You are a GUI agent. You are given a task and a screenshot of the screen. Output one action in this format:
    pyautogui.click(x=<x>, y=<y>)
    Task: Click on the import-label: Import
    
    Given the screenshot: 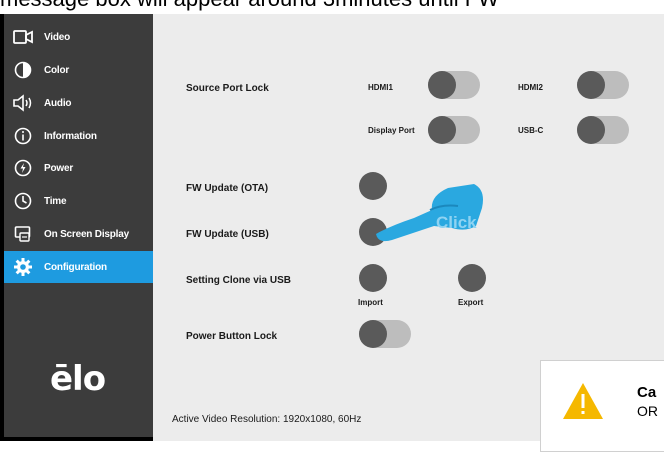 What is the action you would take?
    pyautogui.click(x=370, y=302)
    